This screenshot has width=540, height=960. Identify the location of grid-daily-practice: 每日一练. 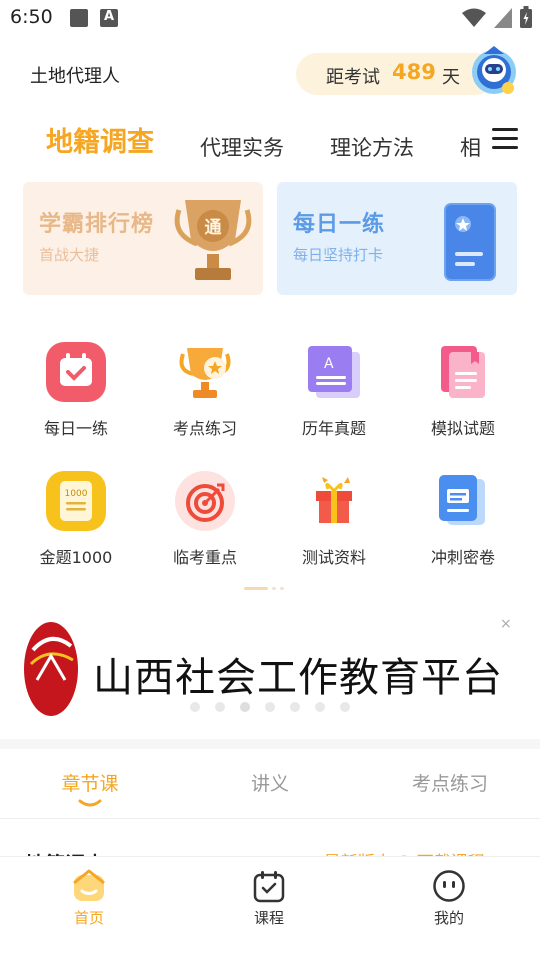
(76, 392).